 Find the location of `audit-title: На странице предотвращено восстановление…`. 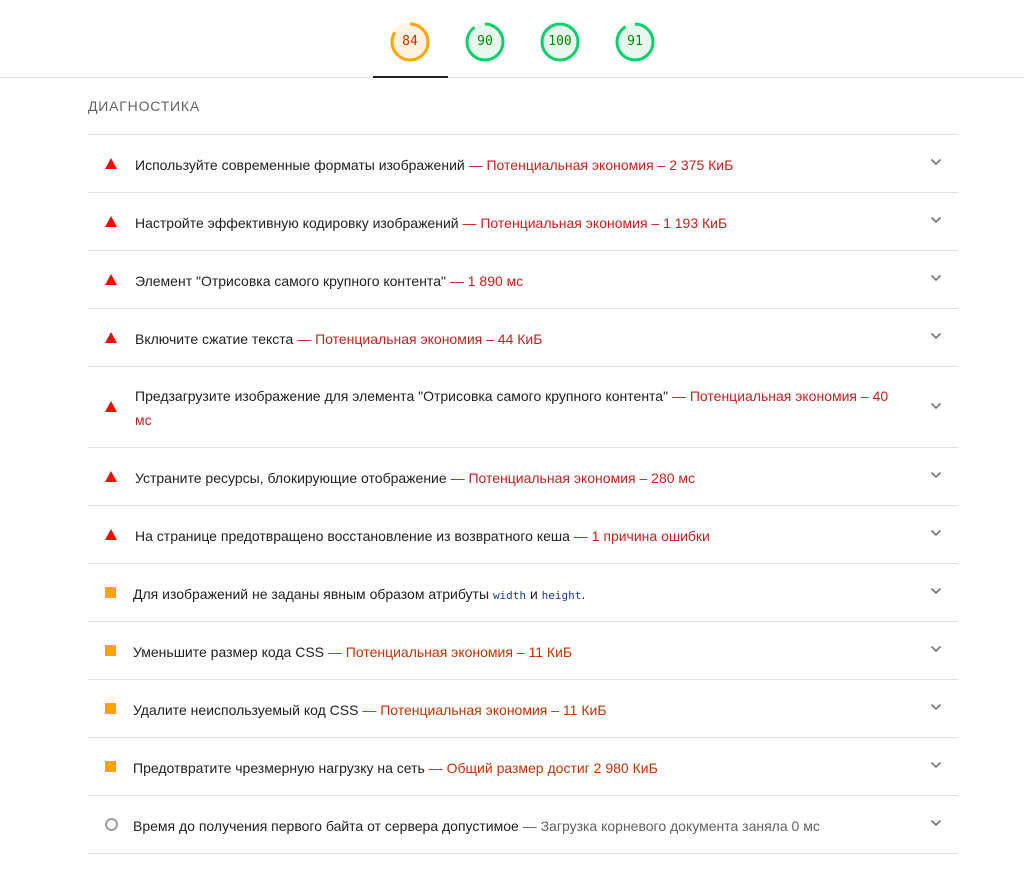

audit-title: На странице предотвращено восстановление… is located at coordinates (352, 536).